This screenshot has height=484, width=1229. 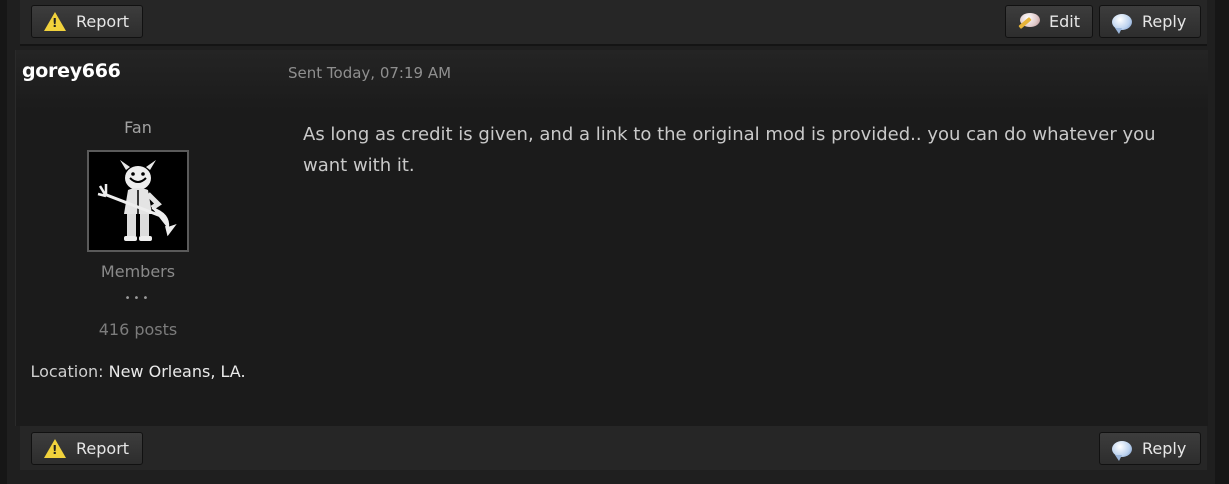 What do you see at coordinates (71, 71) in the screenshot?
I see `post-author-username: gorey666` at bounding box center [71, 71].